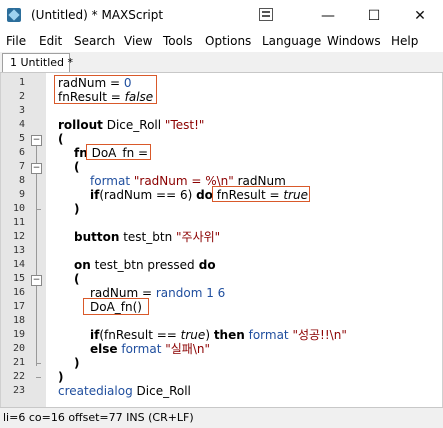  What do you see at coordinates (21, 96) in the screenshot?
I see `line-number: 2` at bounding box center [21, 96].